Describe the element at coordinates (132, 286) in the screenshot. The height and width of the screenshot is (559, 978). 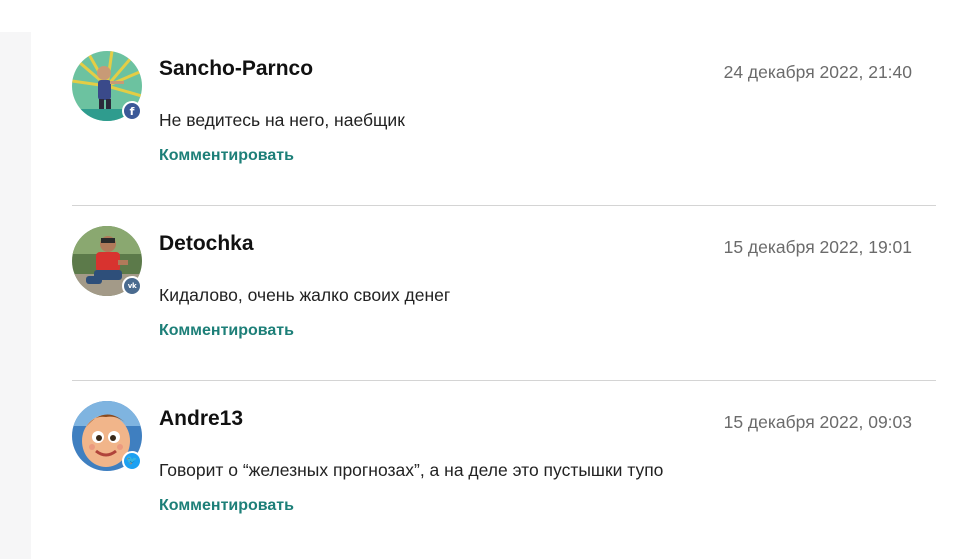
I see `vk-icon: vk` at that location.